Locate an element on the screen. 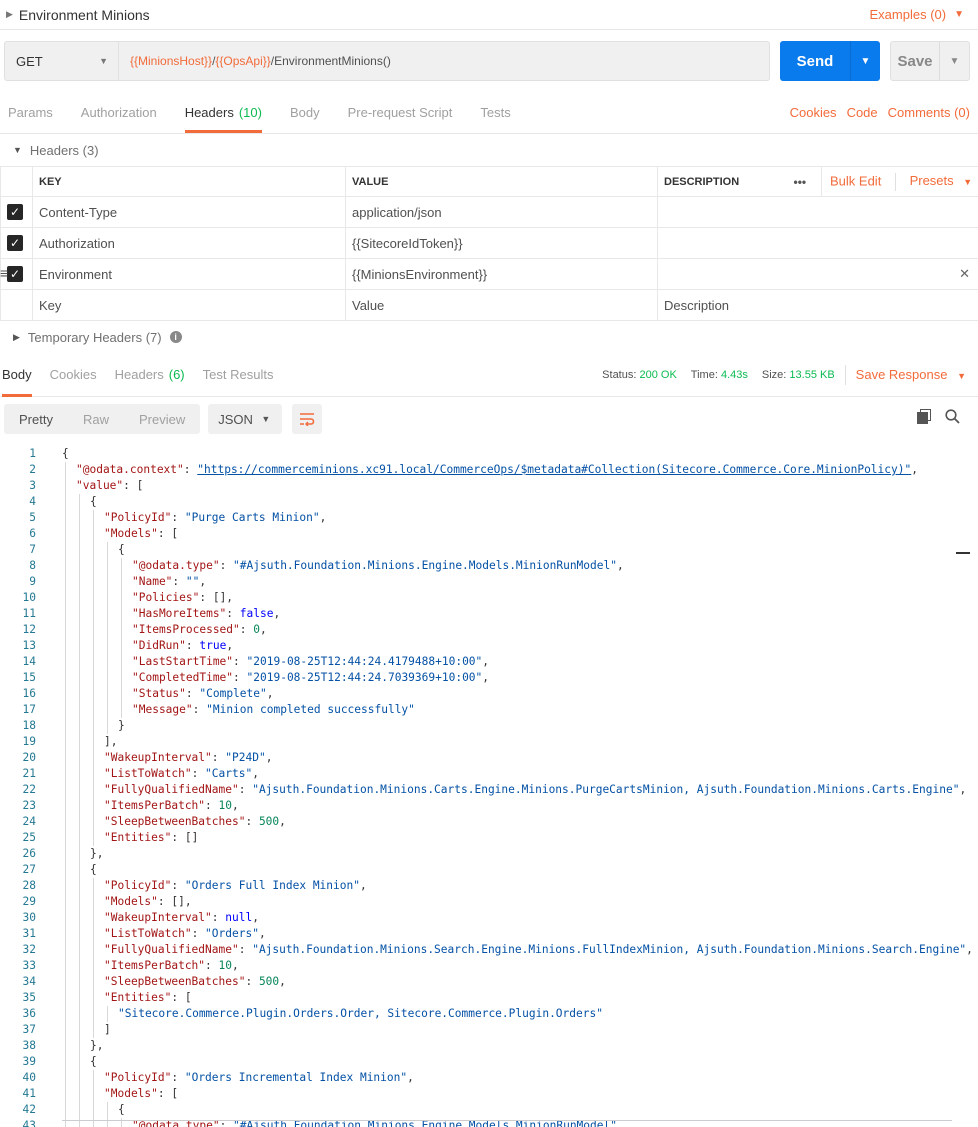 The image size is (978, 1127). save-options-chevron-icon: ▼ is located at coordinates (954, 61).